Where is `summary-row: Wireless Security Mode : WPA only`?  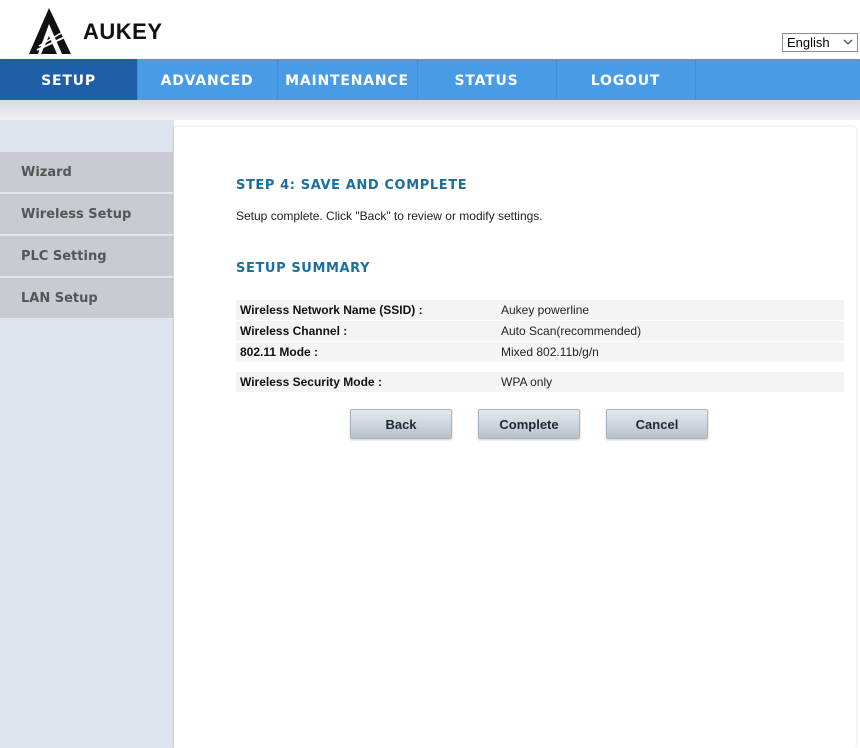 summary-row: Wireless Security Mode : WPA only is located at coordinates (540, 382).